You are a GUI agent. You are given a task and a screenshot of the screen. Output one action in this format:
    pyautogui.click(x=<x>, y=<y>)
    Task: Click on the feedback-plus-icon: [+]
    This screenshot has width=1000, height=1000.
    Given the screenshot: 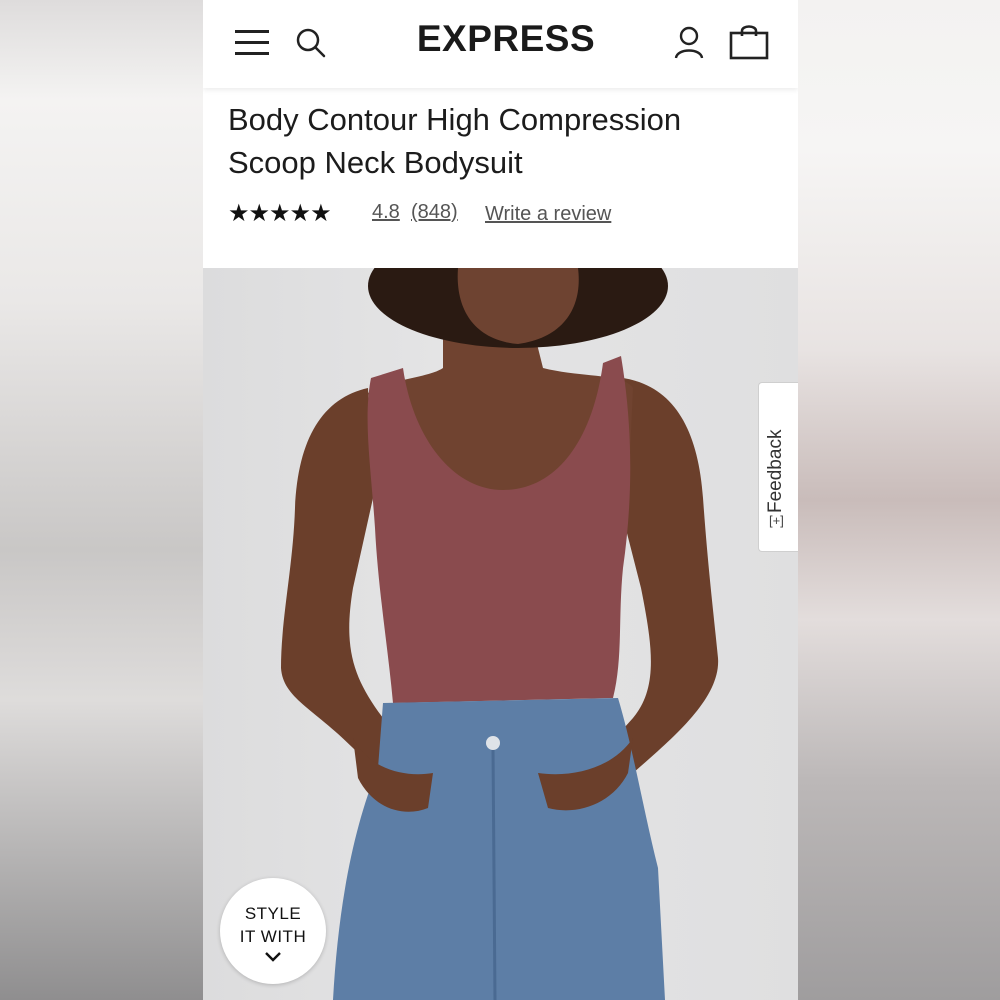 What is the action you would take?
    pyautogui.click(x=776, y=520)
    